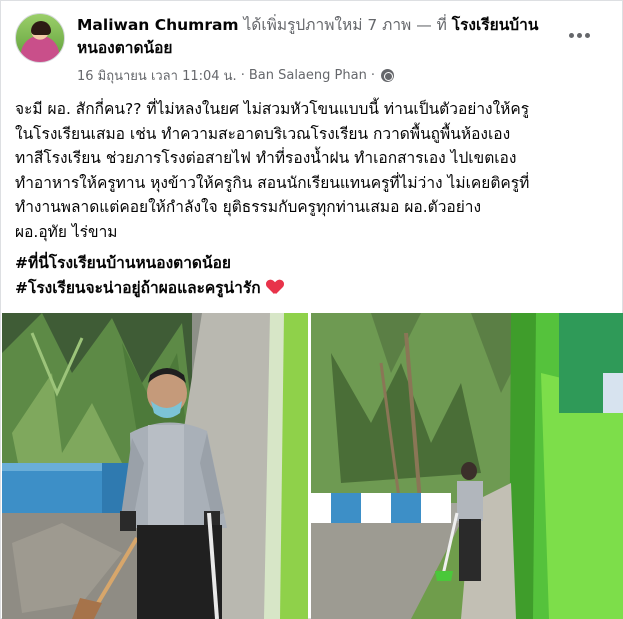 The width and height of the screenshot is (623, 619). Describe the element at coordinates (387, 75) in the screenshot. I see `globe-icon` at that location.